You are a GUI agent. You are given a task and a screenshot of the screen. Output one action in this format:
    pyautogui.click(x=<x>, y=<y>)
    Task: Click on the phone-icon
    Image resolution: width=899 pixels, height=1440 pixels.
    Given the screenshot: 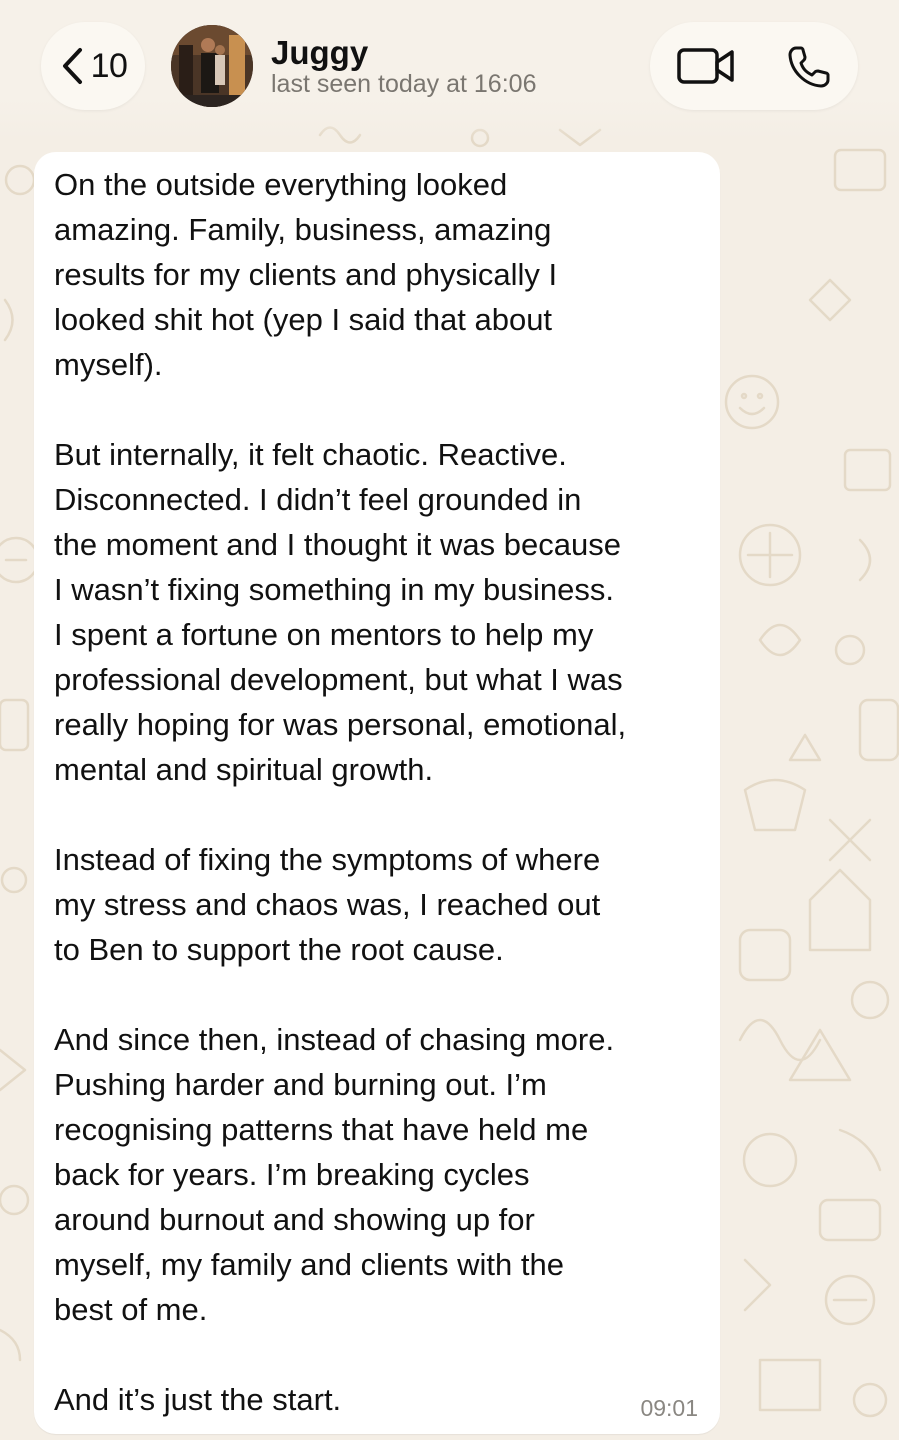 What is the action you would take?
    pyautogui.click(x=809, y=67)
    